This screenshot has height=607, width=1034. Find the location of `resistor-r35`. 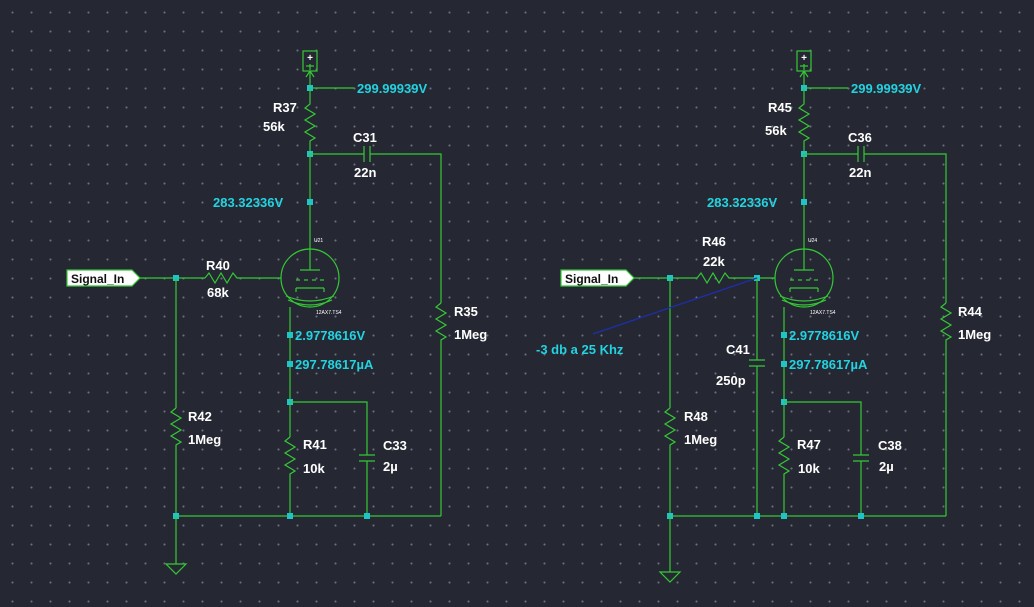

resistor-r35 is located at coordinates (441, 409).